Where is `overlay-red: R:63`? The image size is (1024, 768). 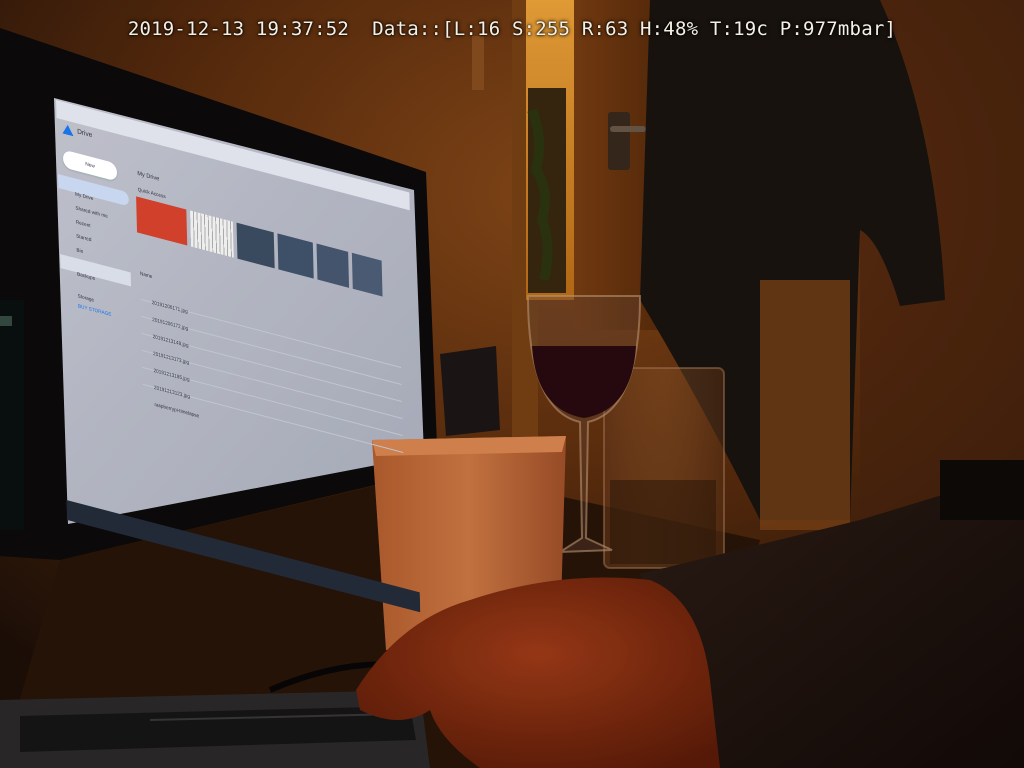
overlay-red: R:63 is located at coordinates (605, 29).